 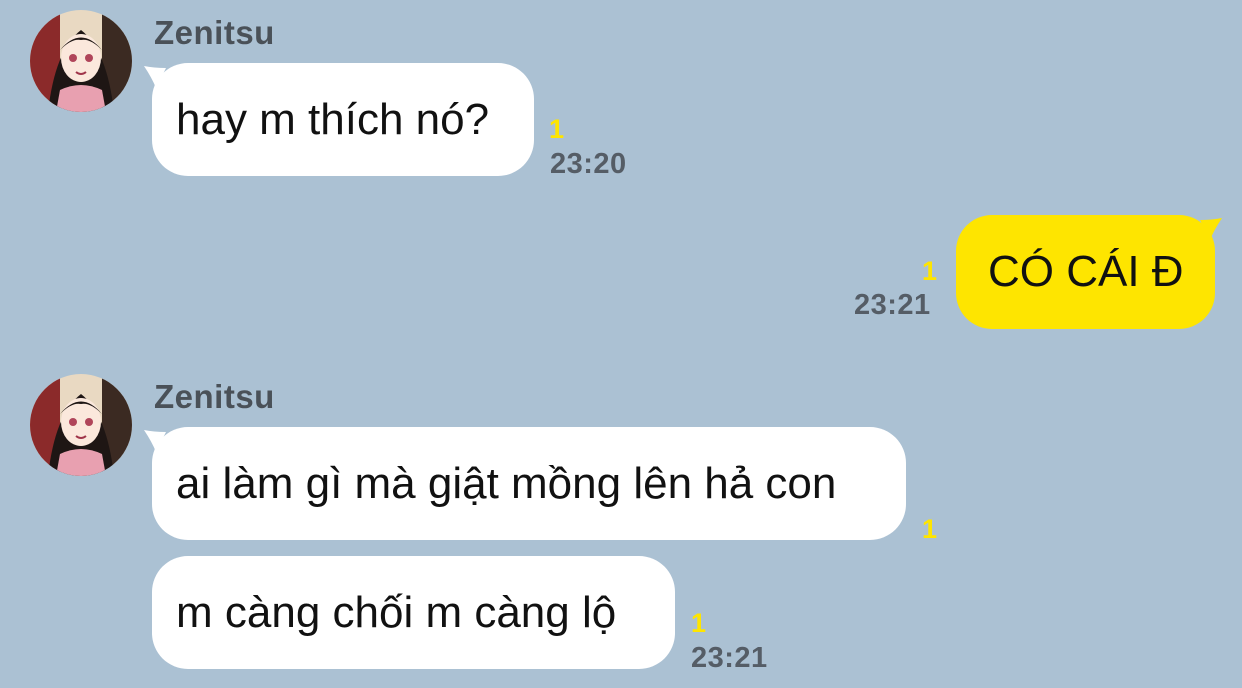 I want to click on message-bubble: CÓ CÁI Đ, so click(x=1085, y=272).